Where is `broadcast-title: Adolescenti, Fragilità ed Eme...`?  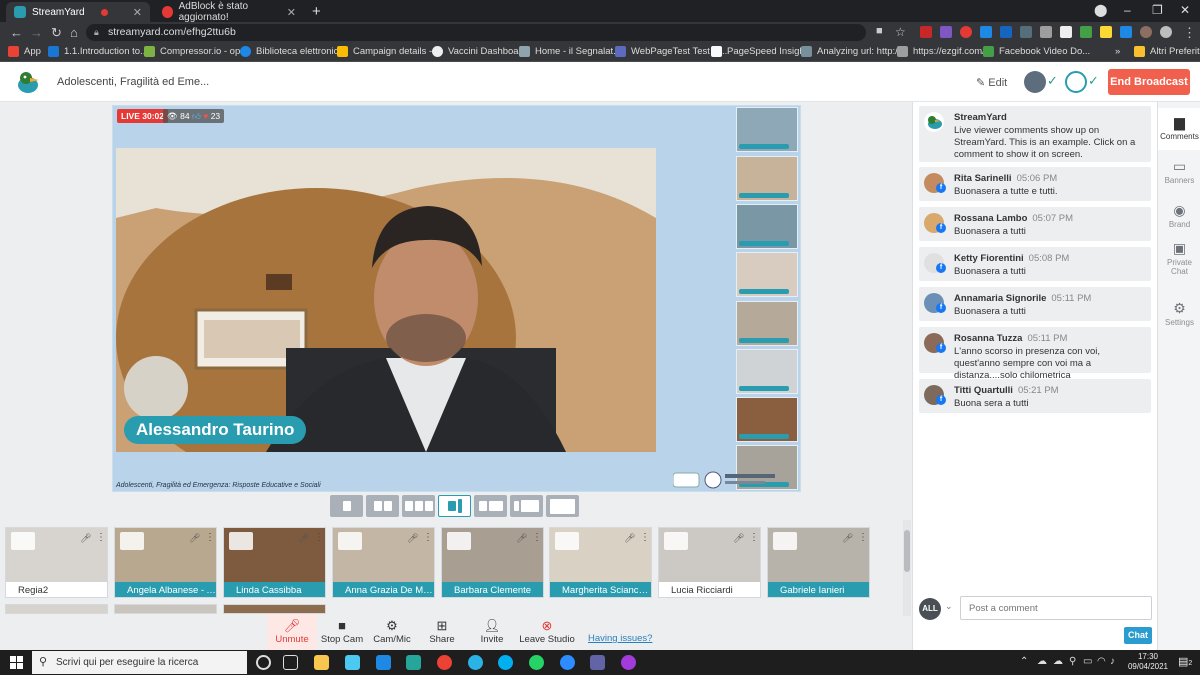
broadcast-title: Adolescenti, Fragilità ed Eme... is located at coordinates (133, 82).